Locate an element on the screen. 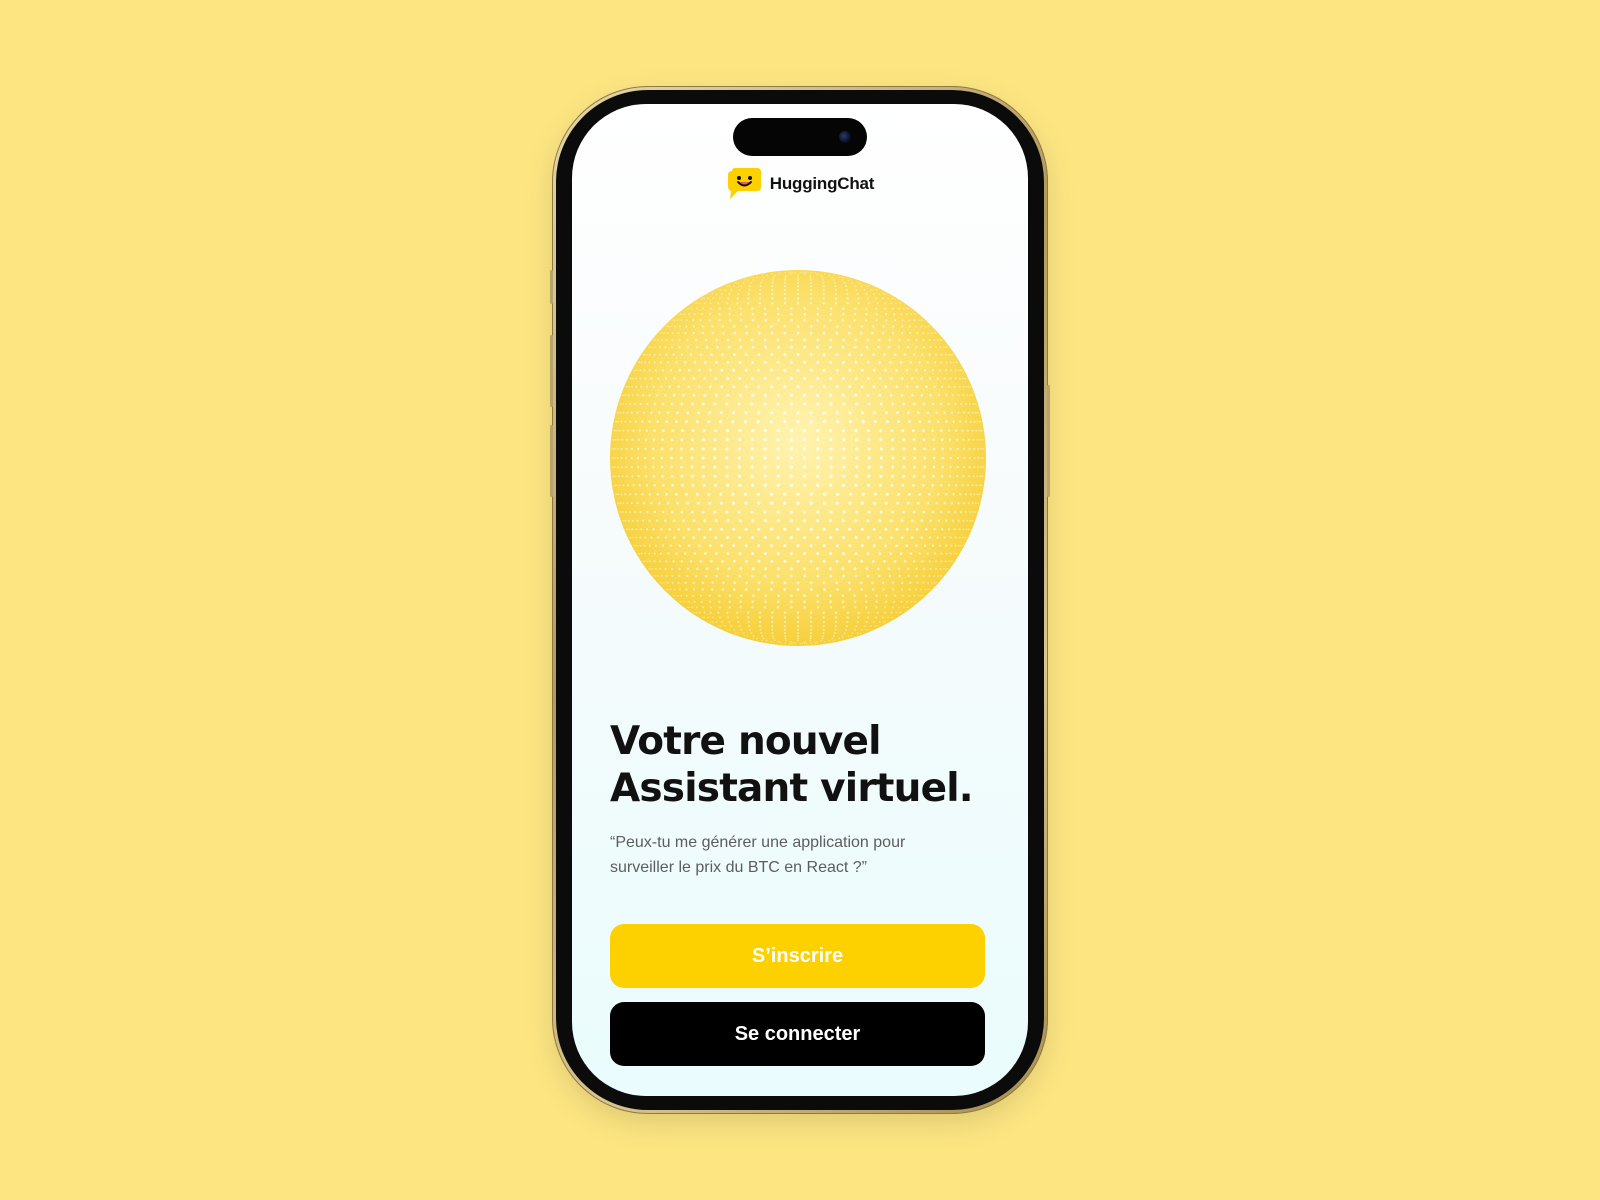 Image resolution: width=1600 pixels, height=1200 pixels. power-button is located at coordinates (1048, 441).